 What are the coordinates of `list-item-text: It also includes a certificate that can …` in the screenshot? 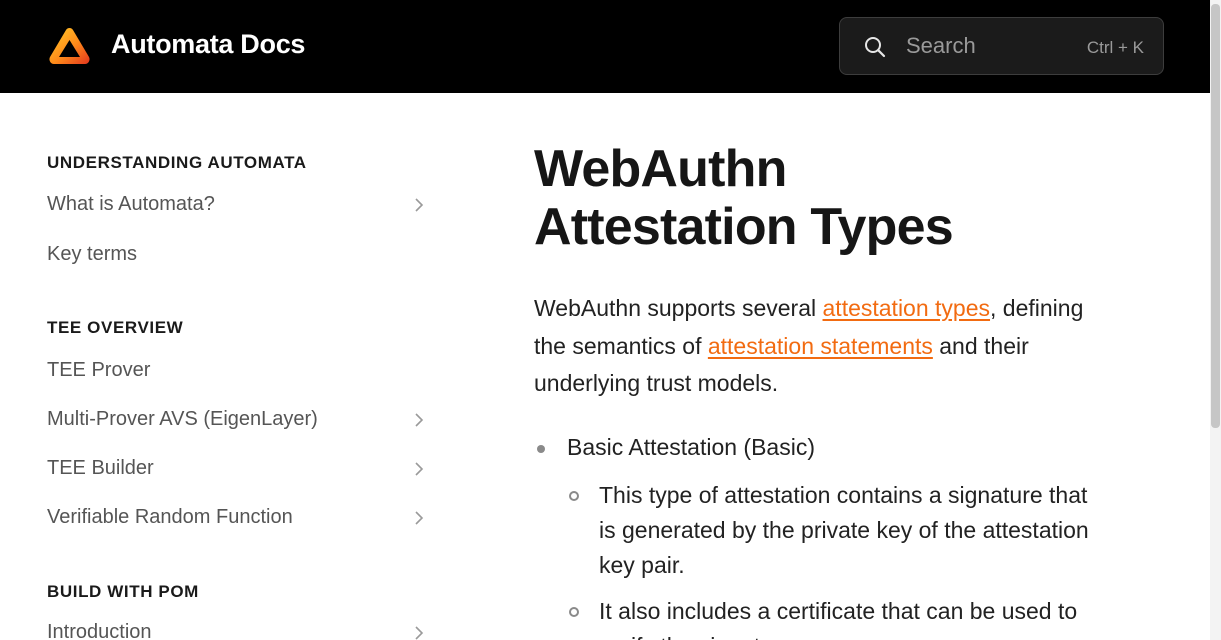 It's located at (838, 619).